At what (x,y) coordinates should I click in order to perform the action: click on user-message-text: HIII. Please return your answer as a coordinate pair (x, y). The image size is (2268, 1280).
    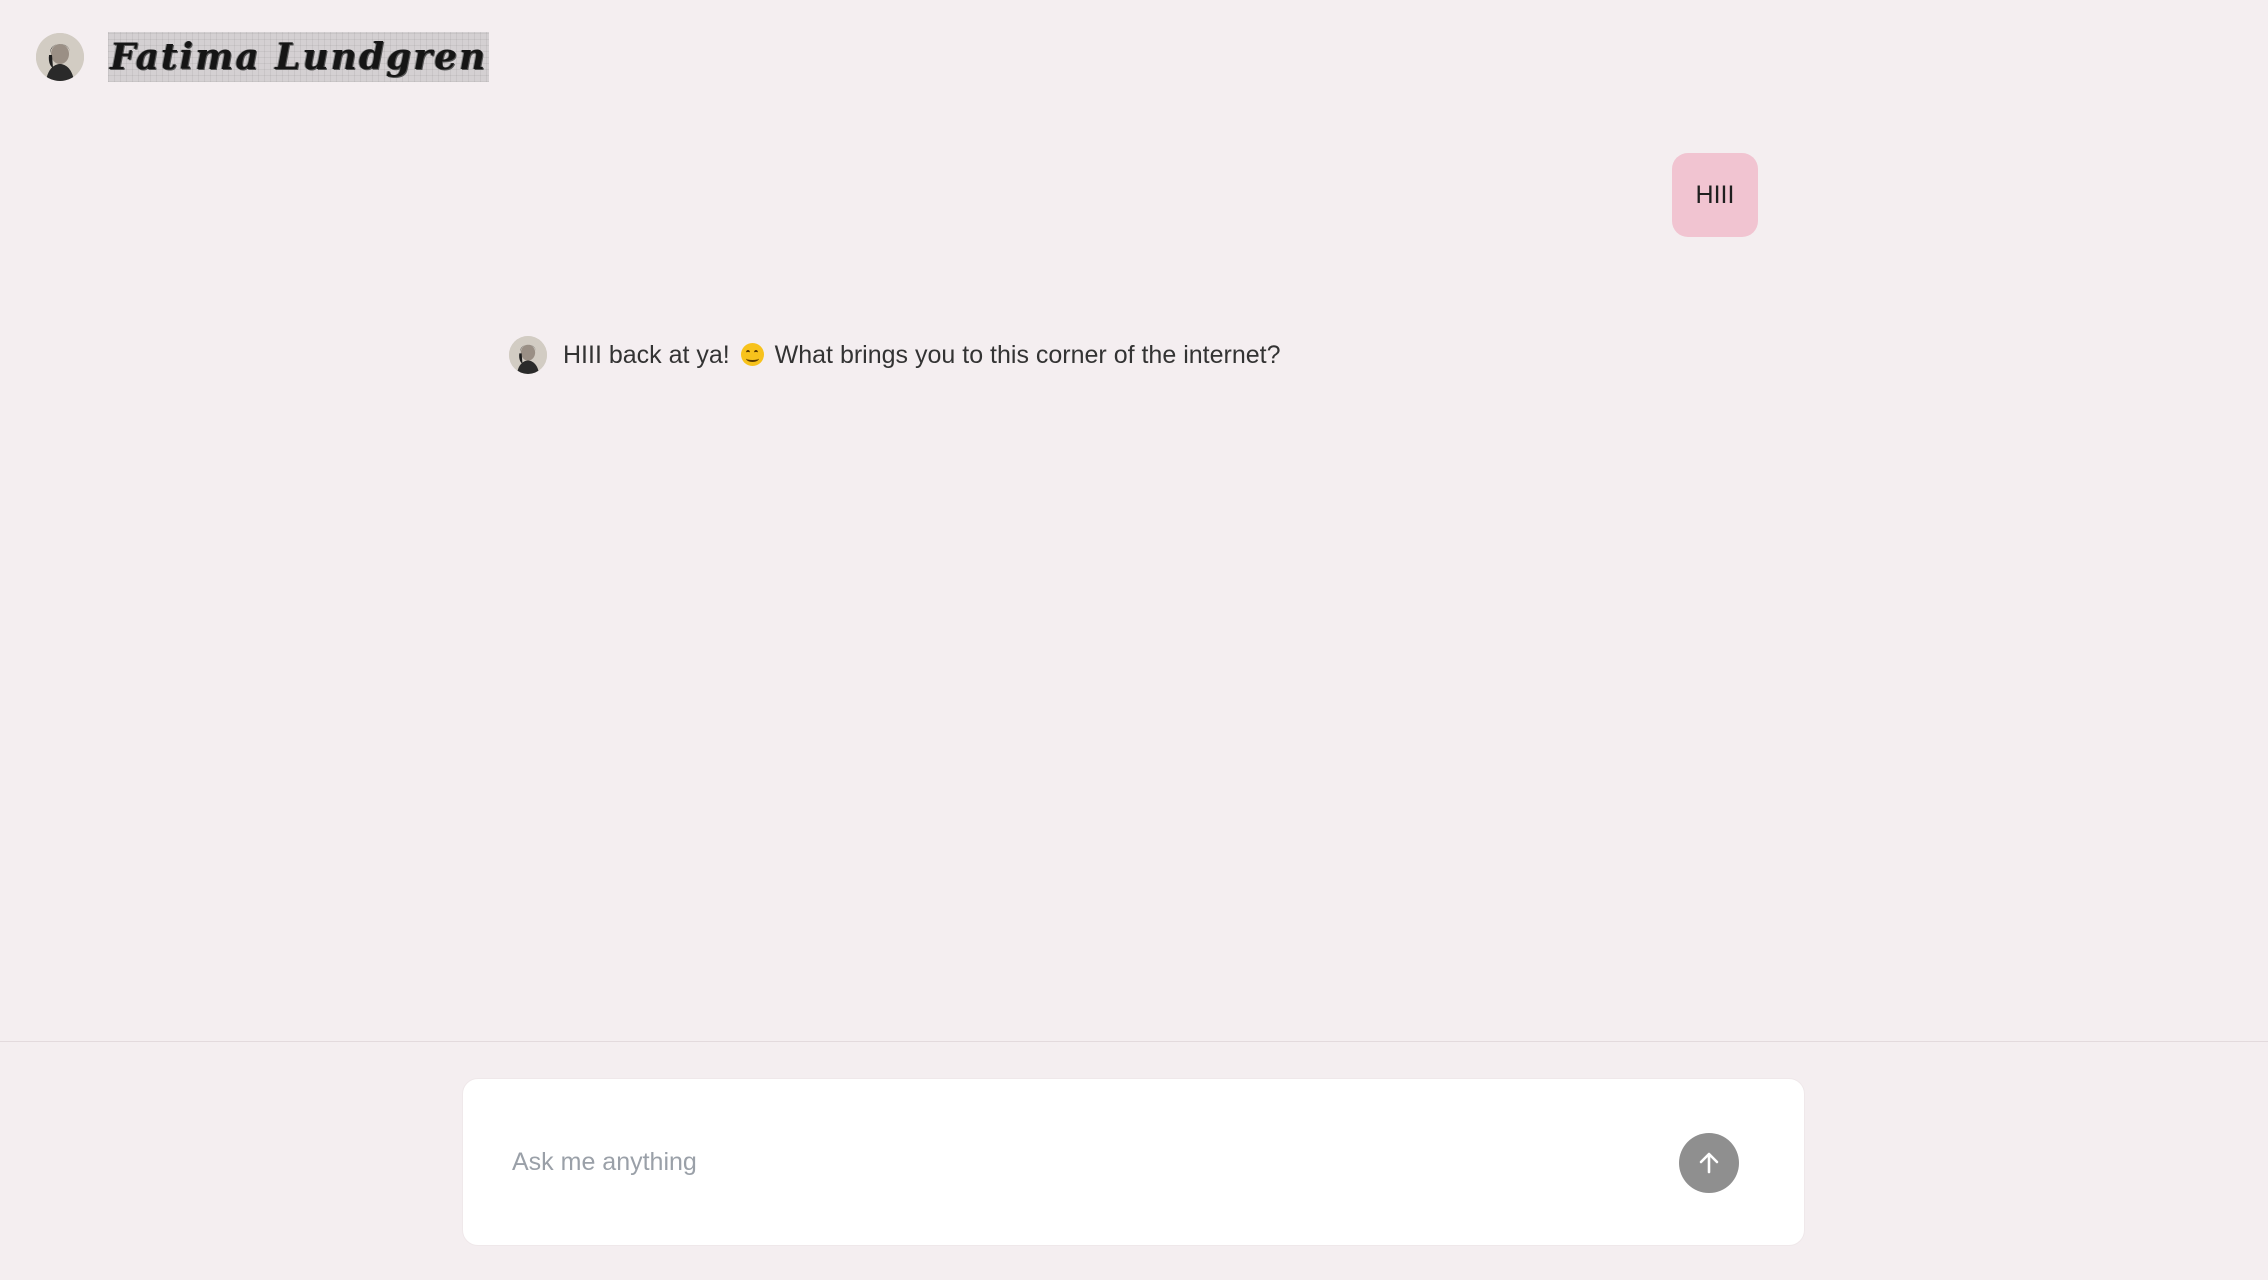
    Looking at the image, I should click on (1715, 194).